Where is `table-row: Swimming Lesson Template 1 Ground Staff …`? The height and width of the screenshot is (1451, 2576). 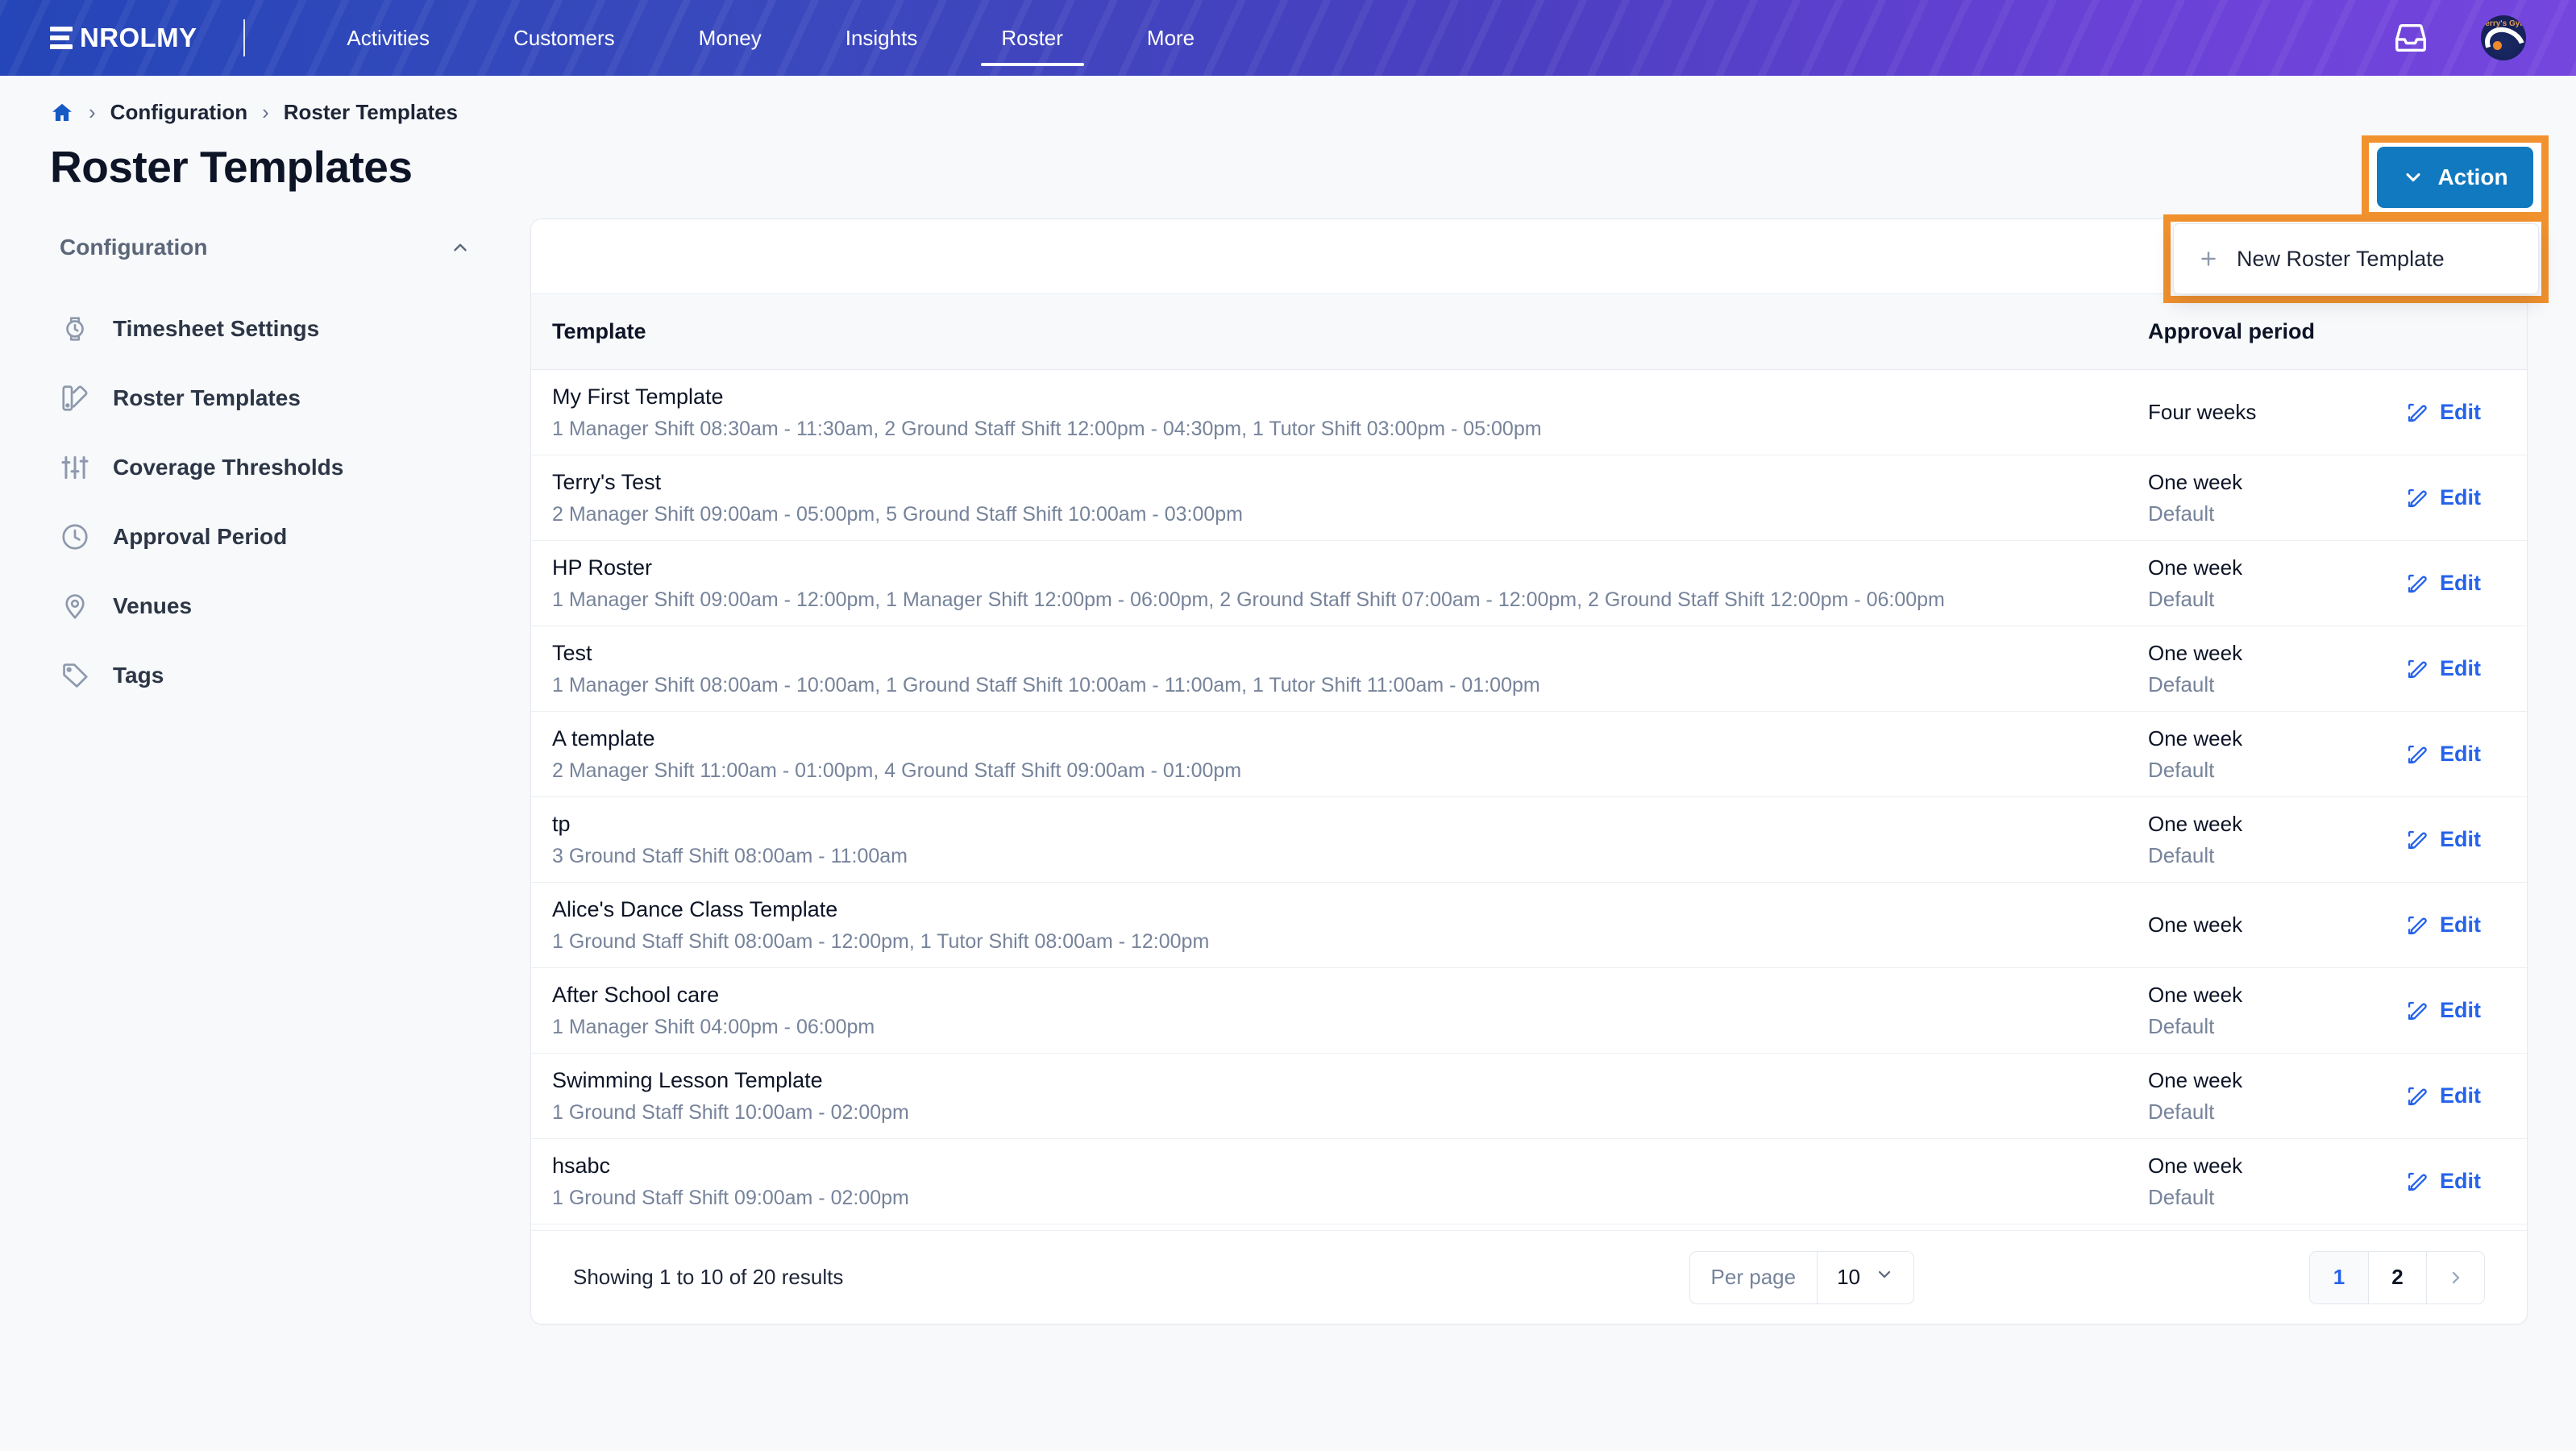 table-row: Swimming Lesson Template 1 Ground Staff … is located at coordinates (1529, 1096).